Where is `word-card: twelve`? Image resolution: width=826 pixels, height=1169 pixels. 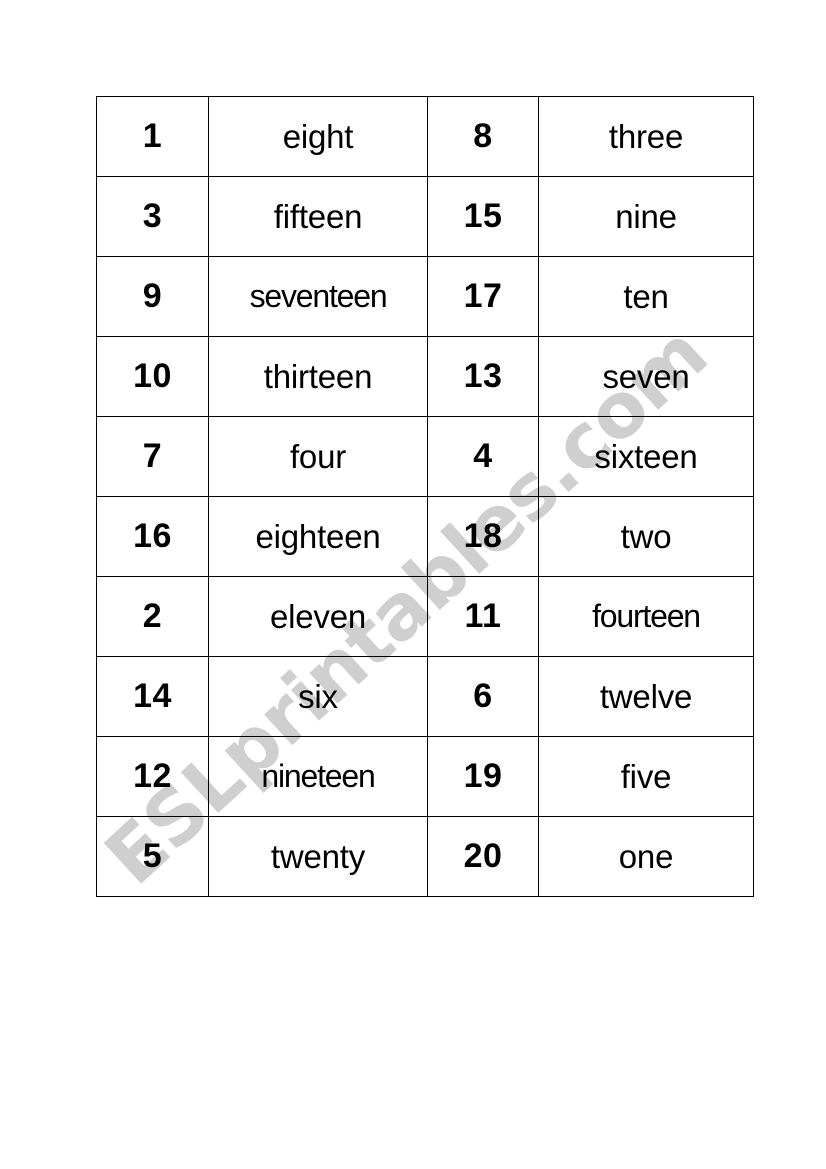
word-card: twelve is located at coordinates (646, 696).